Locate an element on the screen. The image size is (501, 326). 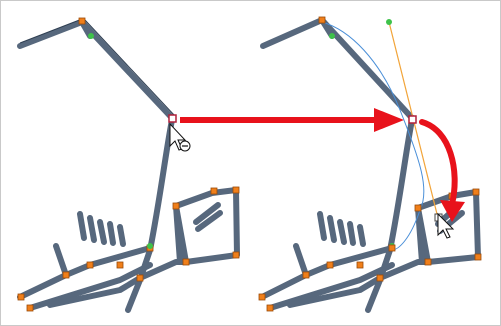
curved-drag-arrow is located at coordinates (438, 163).